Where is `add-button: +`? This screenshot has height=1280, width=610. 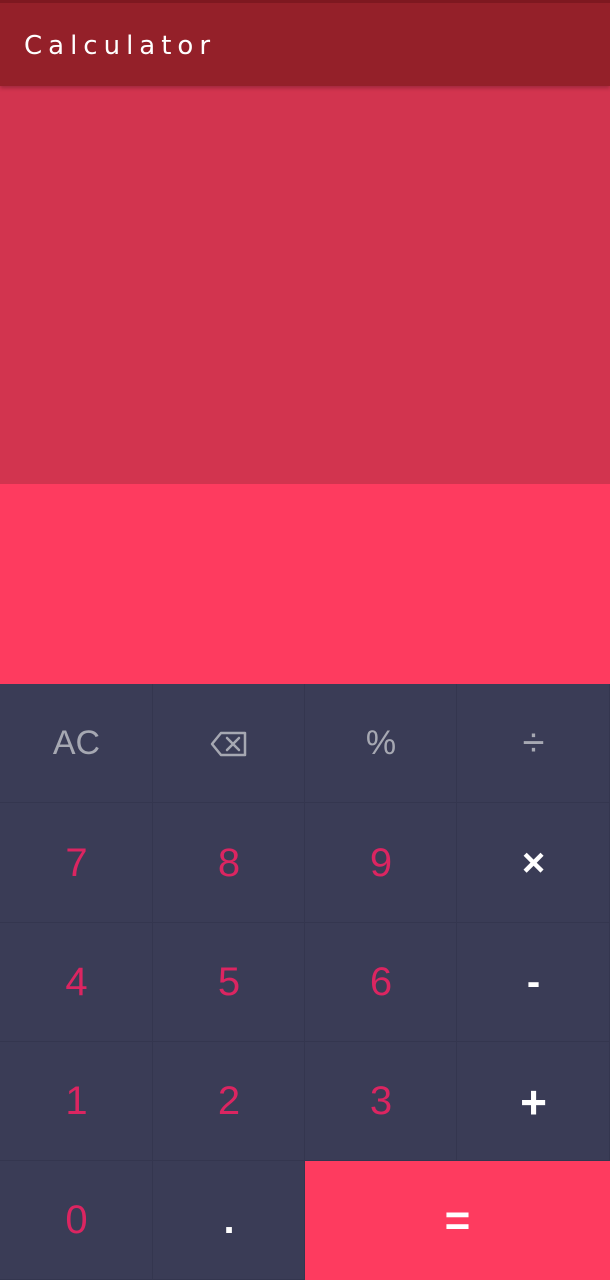
add-button: + is located at coordinates (533, 1101).